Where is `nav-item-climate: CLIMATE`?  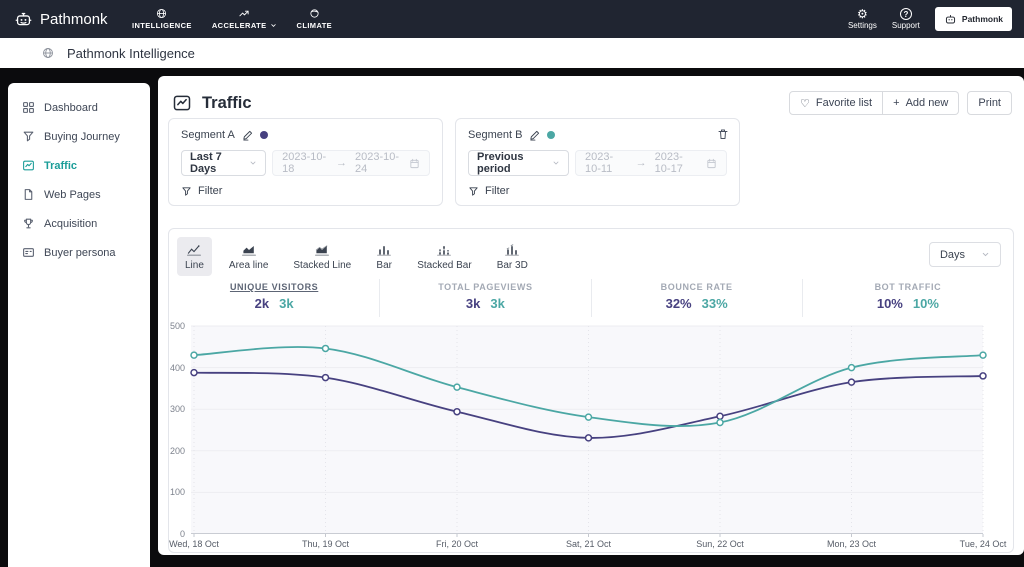 nav-item-climate: CLIMATE is located at coordinates (315, 19).